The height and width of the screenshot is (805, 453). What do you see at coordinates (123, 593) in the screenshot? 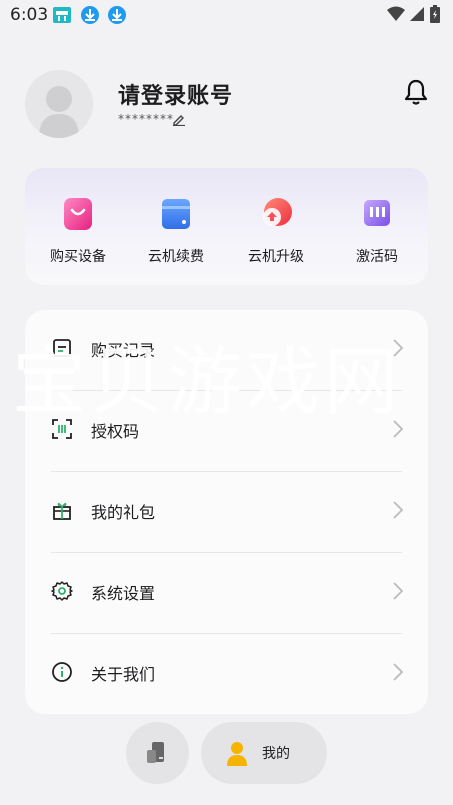
I see `menu-label: 系统设置` at bounding box center [123, 593].